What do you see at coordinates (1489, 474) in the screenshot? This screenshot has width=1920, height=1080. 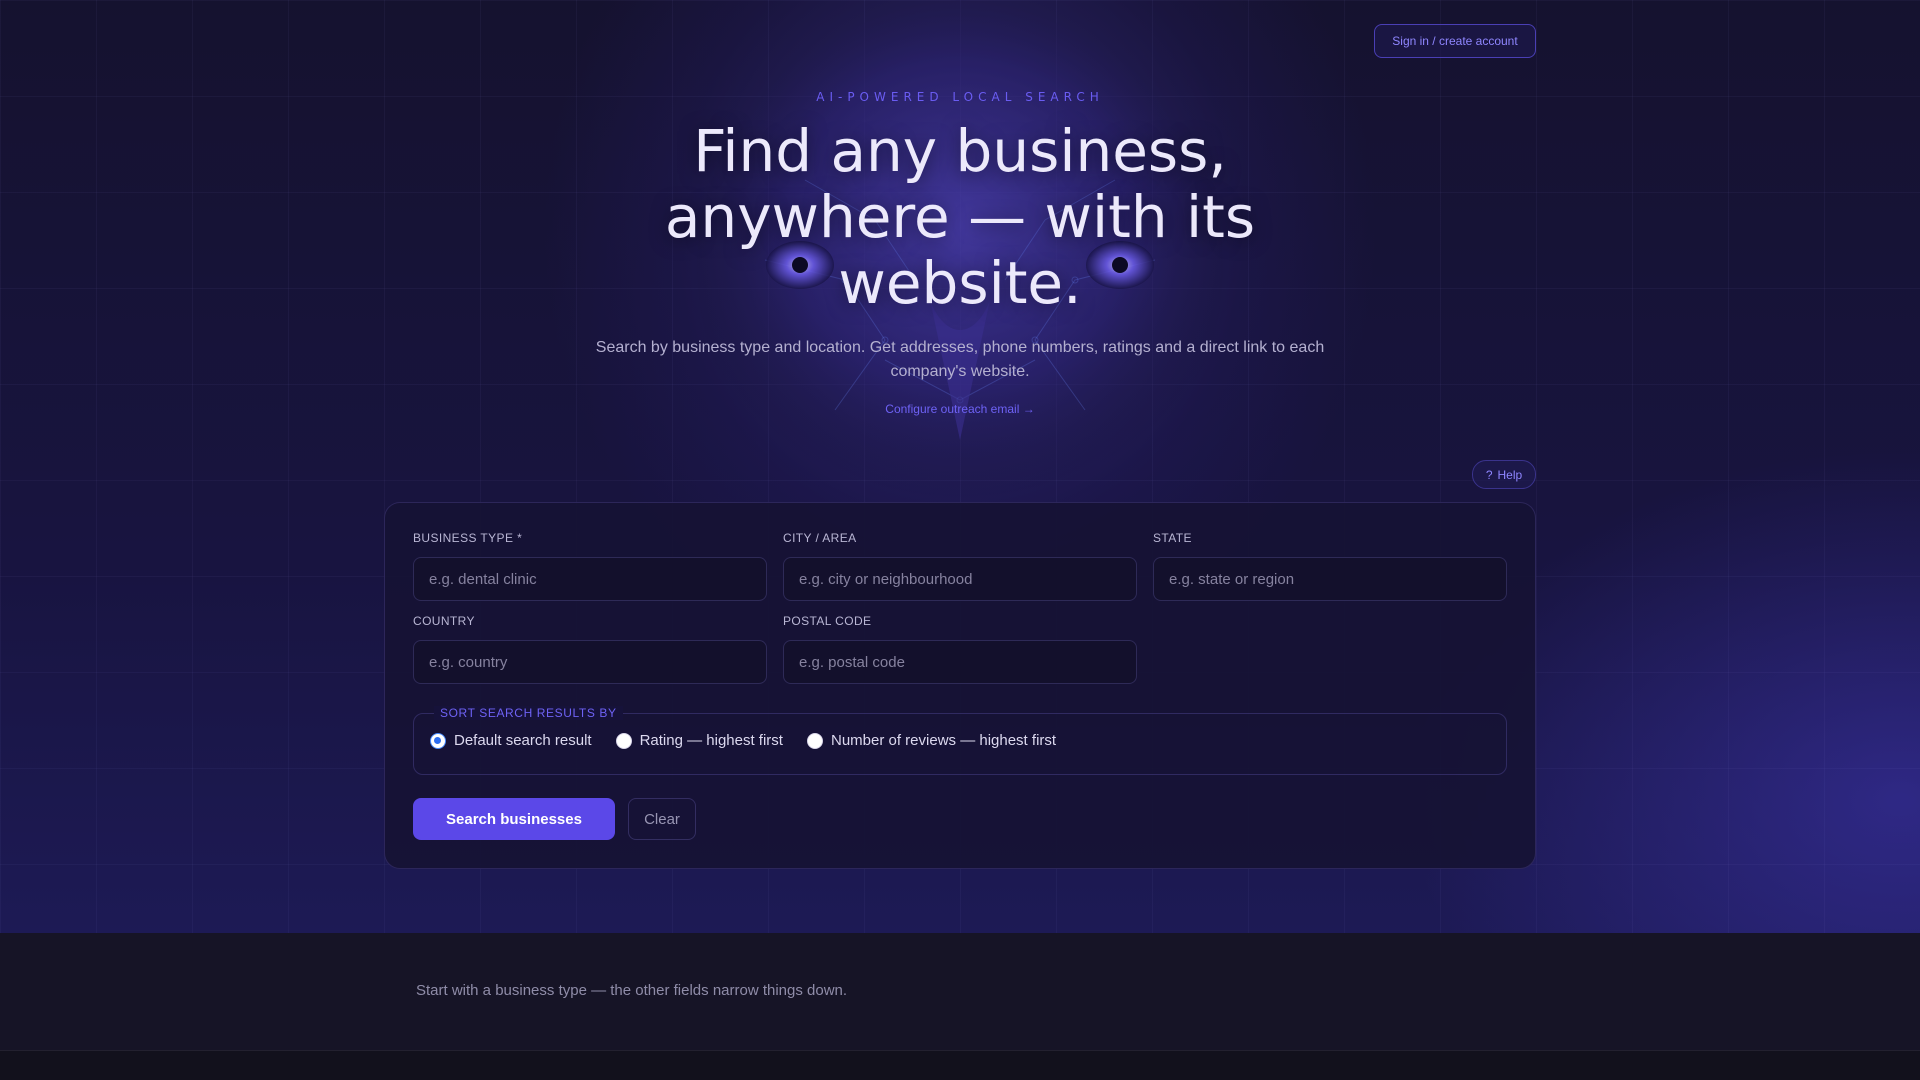 I see `question-icon: ?` at bounding box center [1489, 474].